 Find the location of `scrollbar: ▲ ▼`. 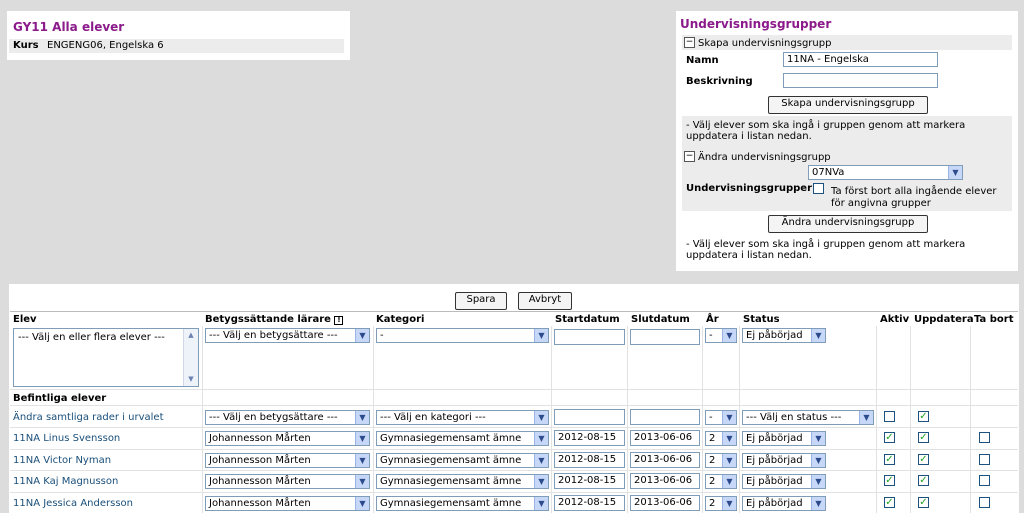

scrollbar: ▲ ▼ is located at coordinates (190, 357).